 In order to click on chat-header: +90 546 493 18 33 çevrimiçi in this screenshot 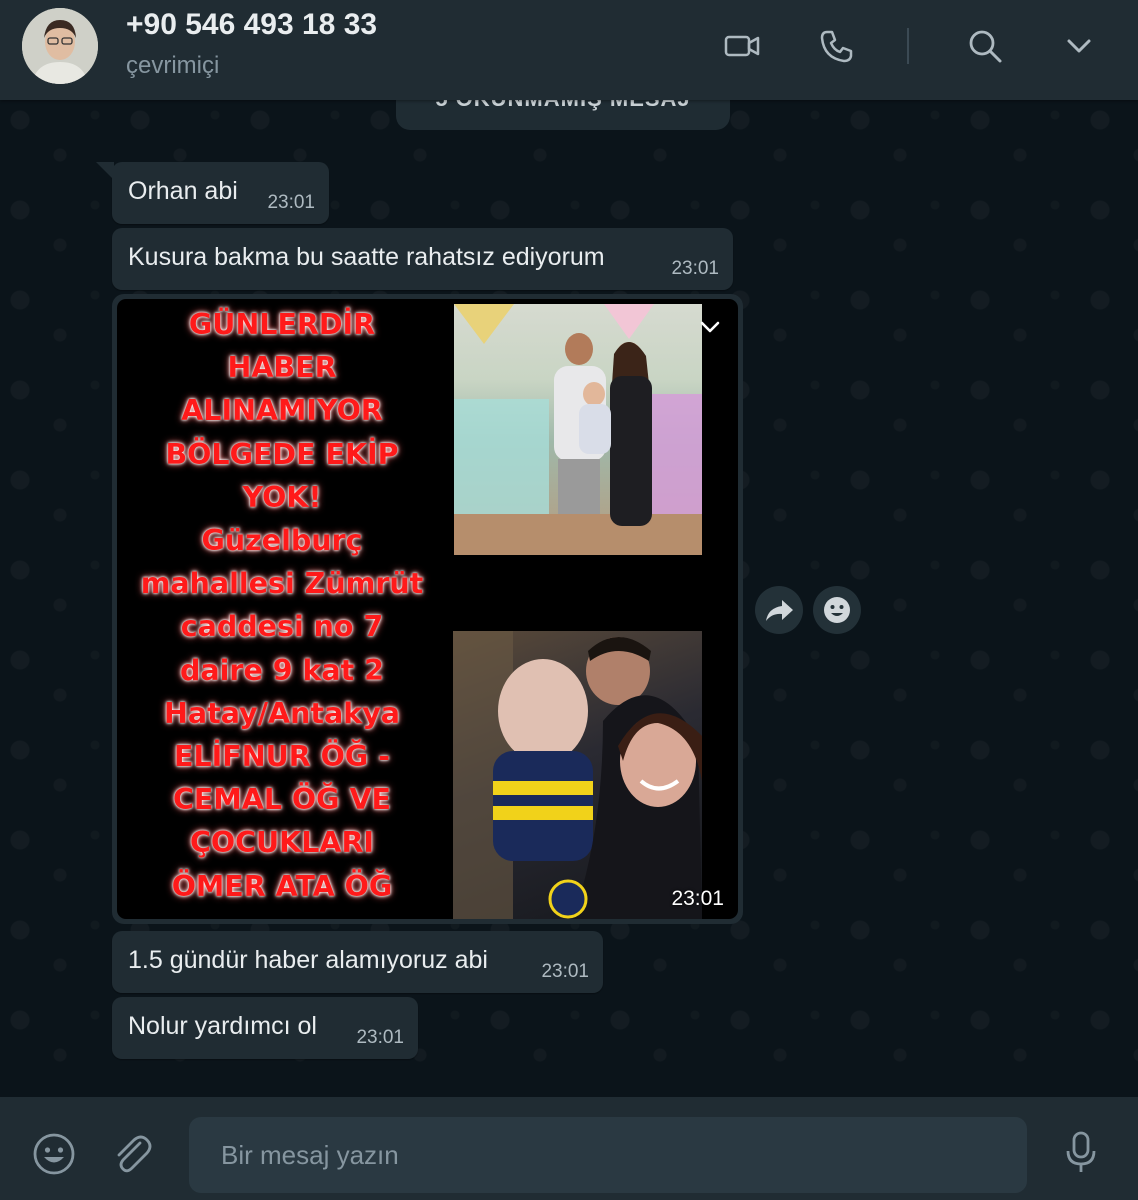, I will do `click(569, 50)`.